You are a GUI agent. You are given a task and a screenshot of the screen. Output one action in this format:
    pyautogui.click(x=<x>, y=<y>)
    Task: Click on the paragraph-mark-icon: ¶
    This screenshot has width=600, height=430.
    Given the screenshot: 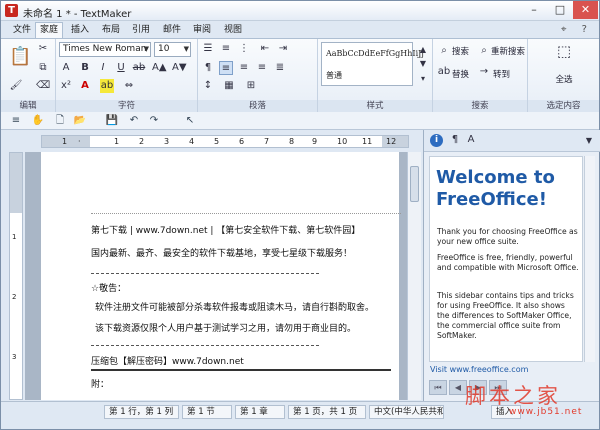 What is the action you would take?
    pyautogui.click(x=208, y=68)
    